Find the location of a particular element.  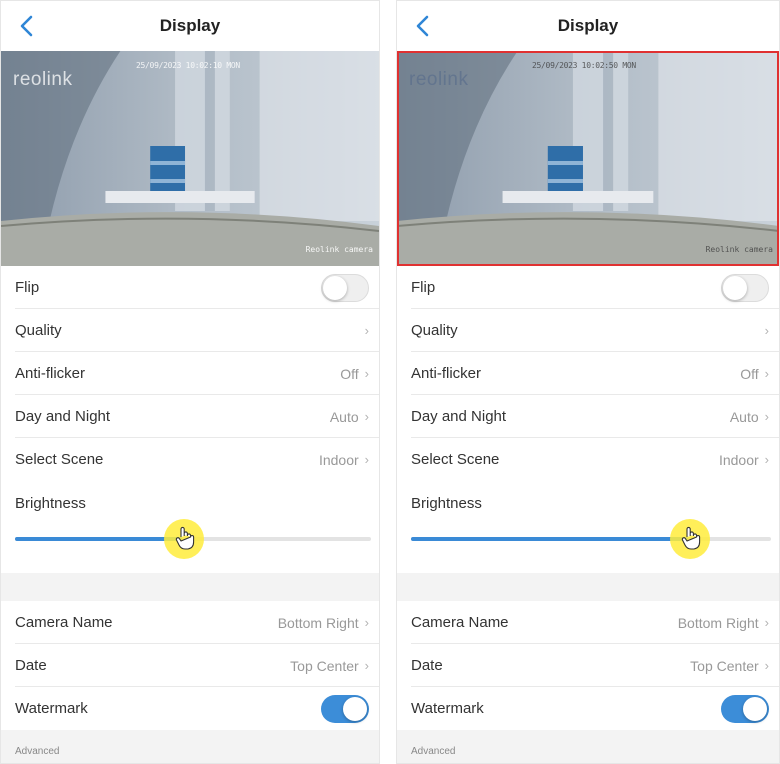

brightness-slider is located at coordinates (591, 539).